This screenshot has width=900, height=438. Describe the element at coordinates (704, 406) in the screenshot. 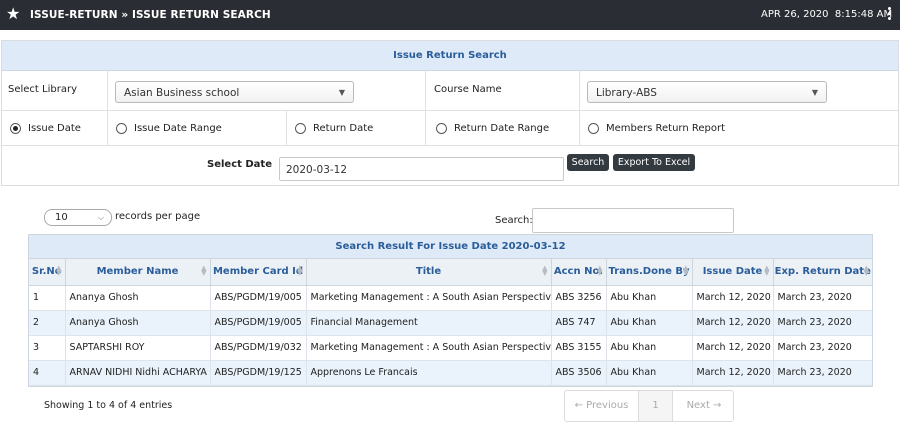

I see `next-button: Next →` at that location.